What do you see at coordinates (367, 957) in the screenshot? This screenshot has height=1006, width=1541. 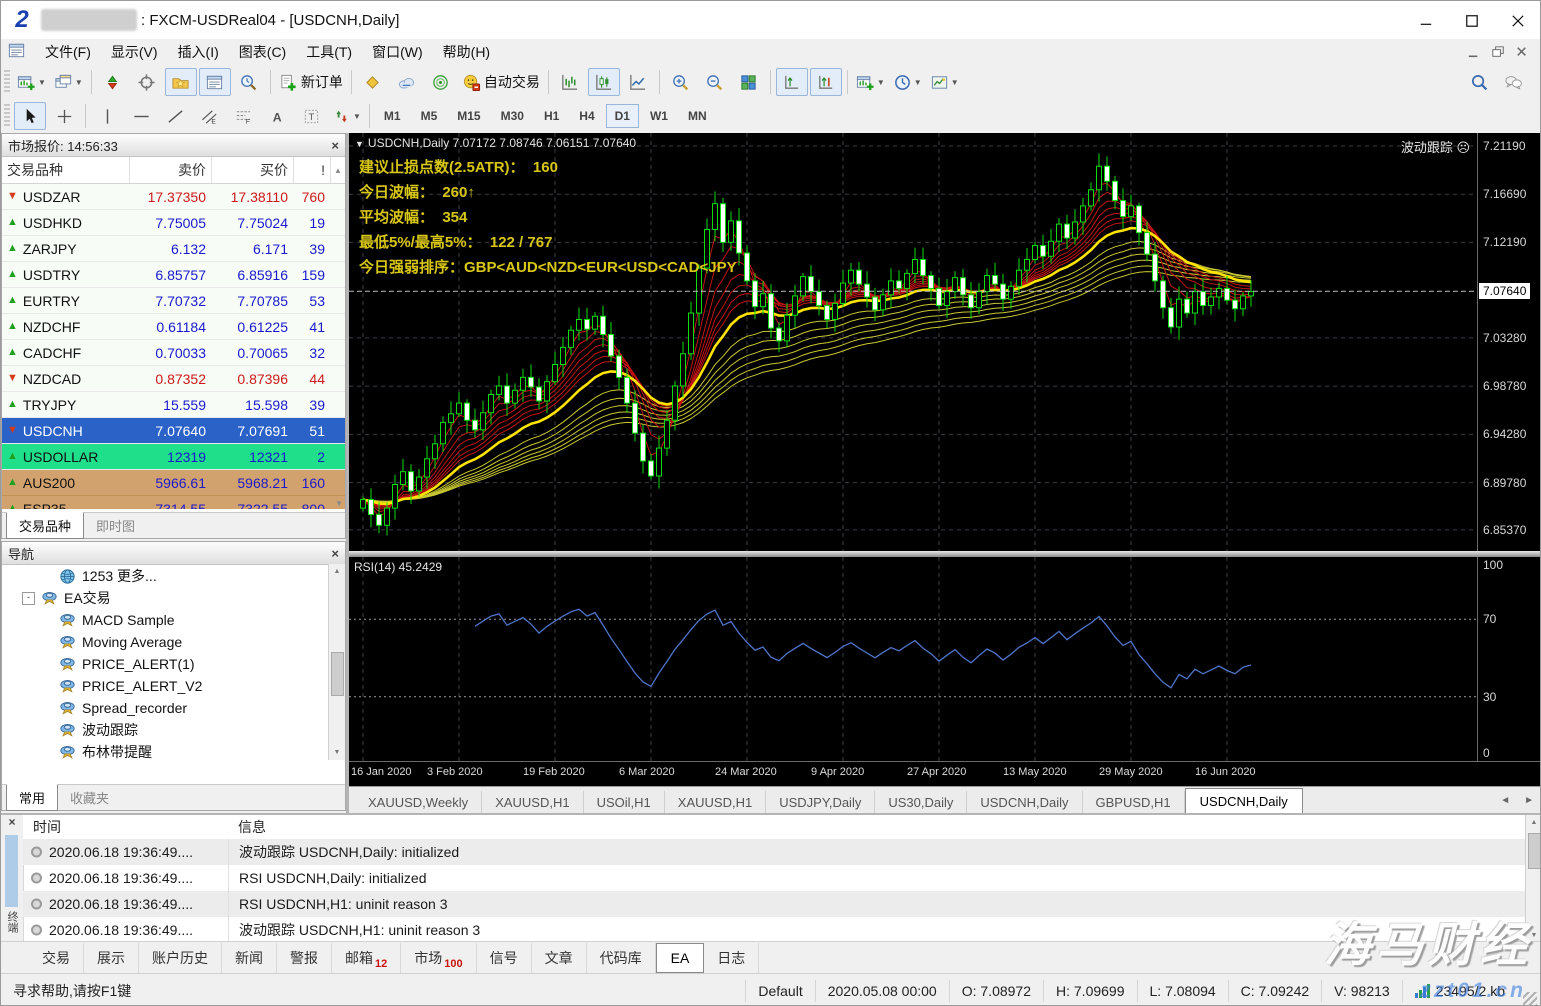 I see `terminal-tab-邮箱: 邮箱 12` at bounding box center [367, 957].